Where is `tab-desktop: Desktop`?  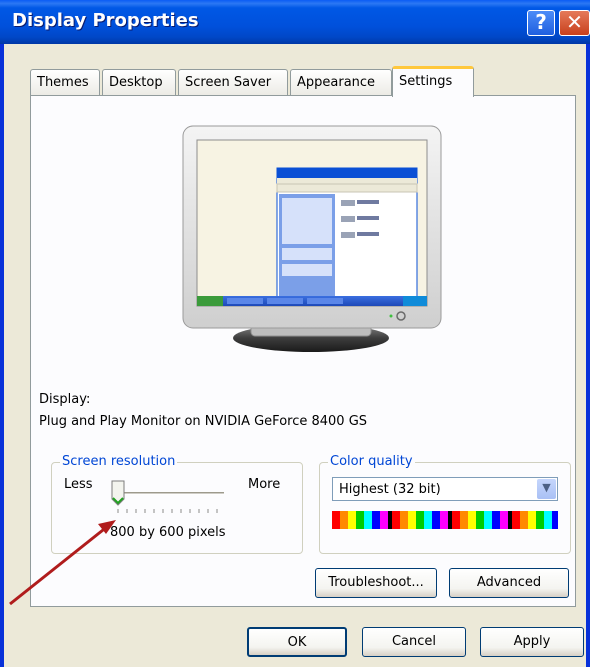 tab-desktop: Desktop is located at coordinates (139, 82).